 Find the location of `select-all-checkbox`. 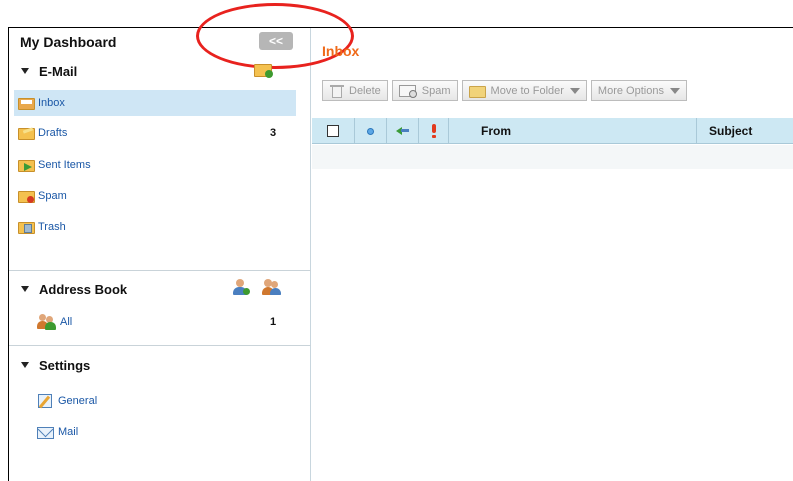

select-all-checkbox is located at coordinates (333, 131).